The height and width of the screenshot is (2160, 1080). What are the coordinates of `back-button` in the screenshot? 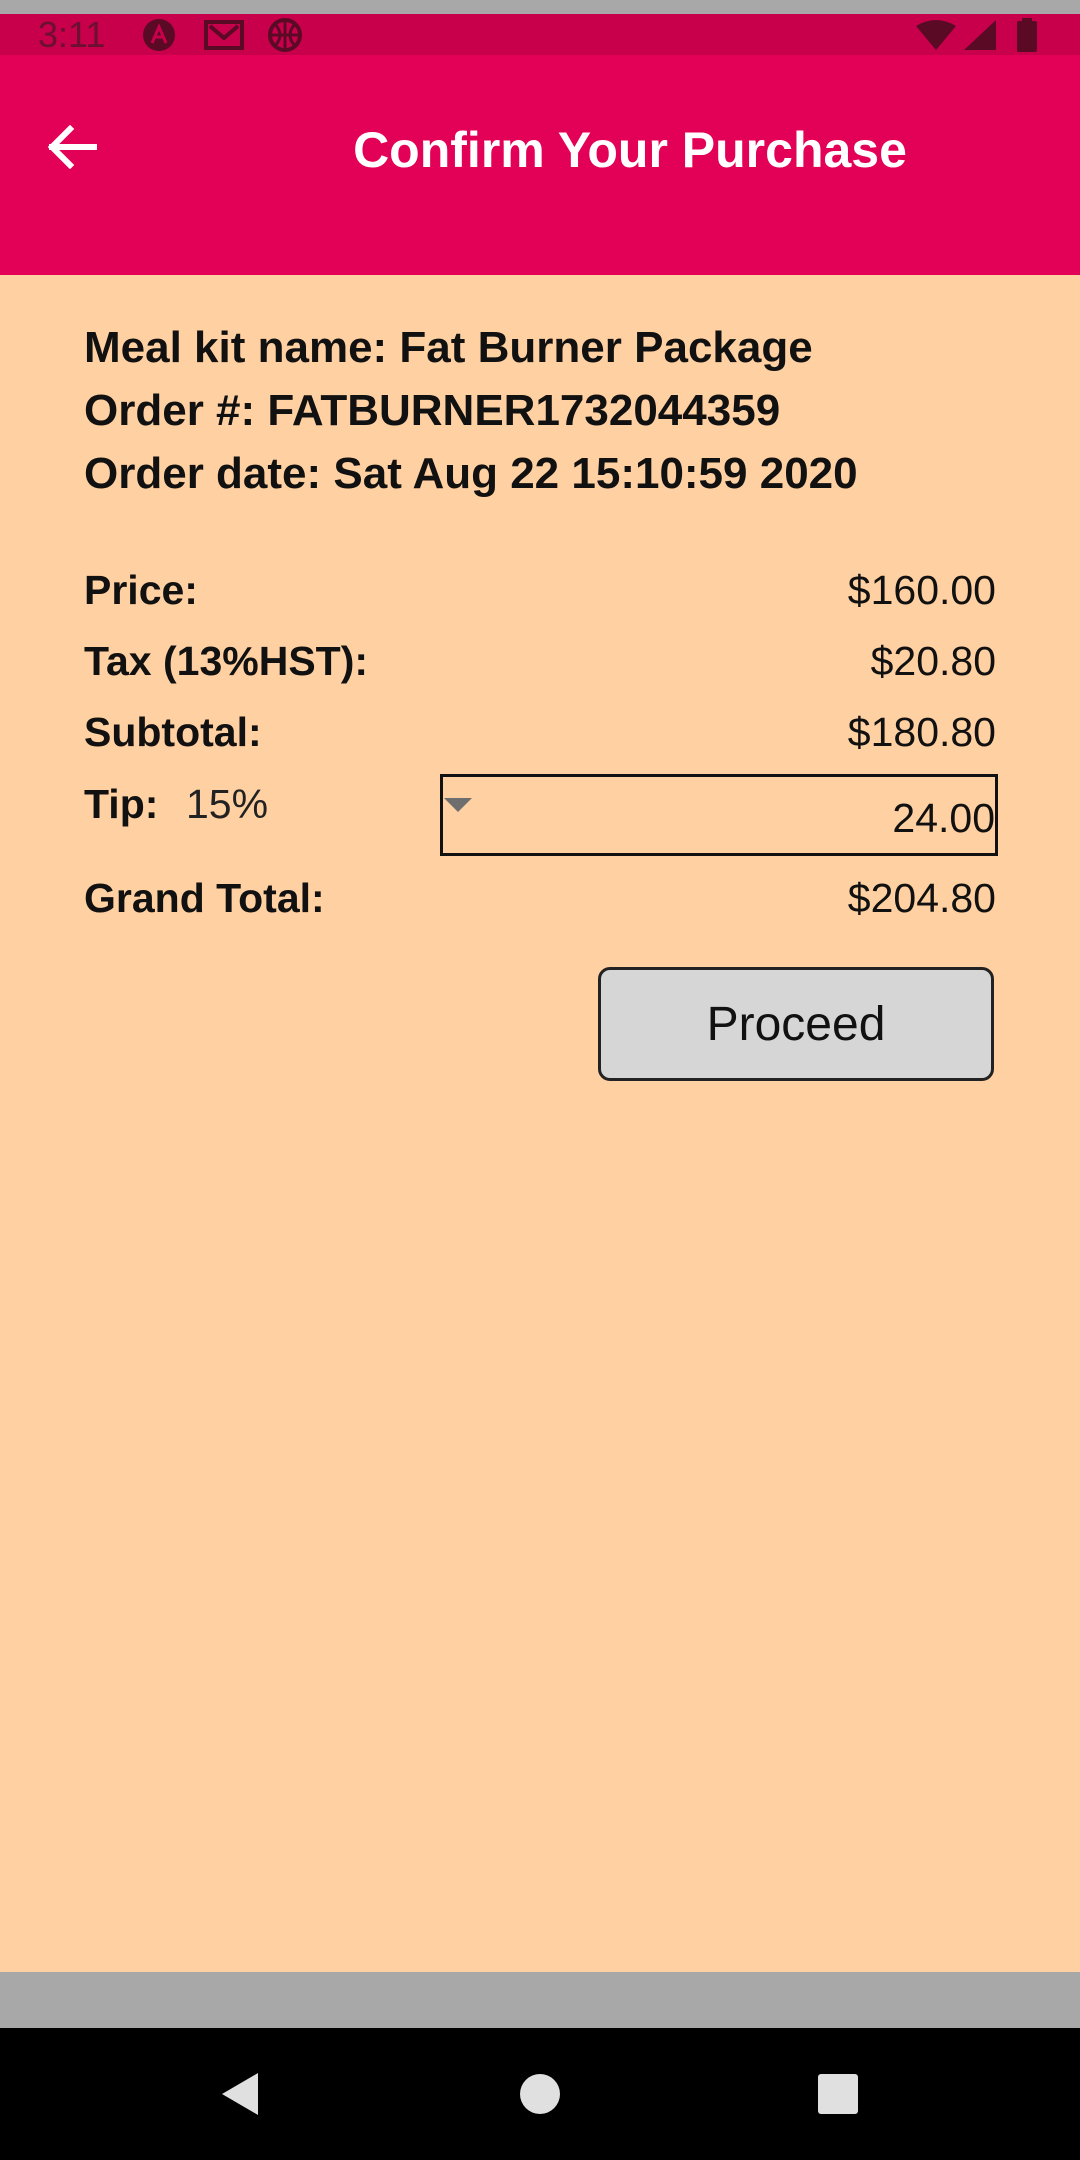 It's located at (72, 147).